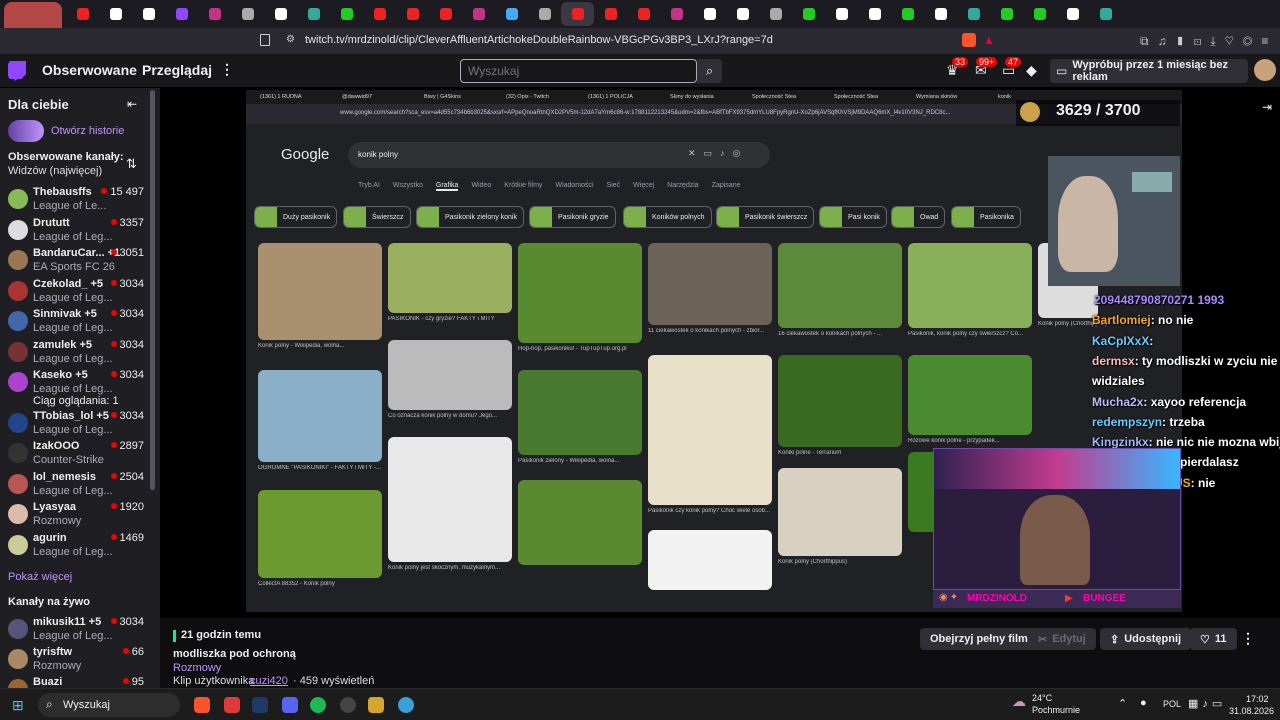 Image resolution: width=1280 pixels, height=720 pixels. Describe the element at coordinates (989, 40) in the screenshot. I see `warning-icon: ▲` at that location.